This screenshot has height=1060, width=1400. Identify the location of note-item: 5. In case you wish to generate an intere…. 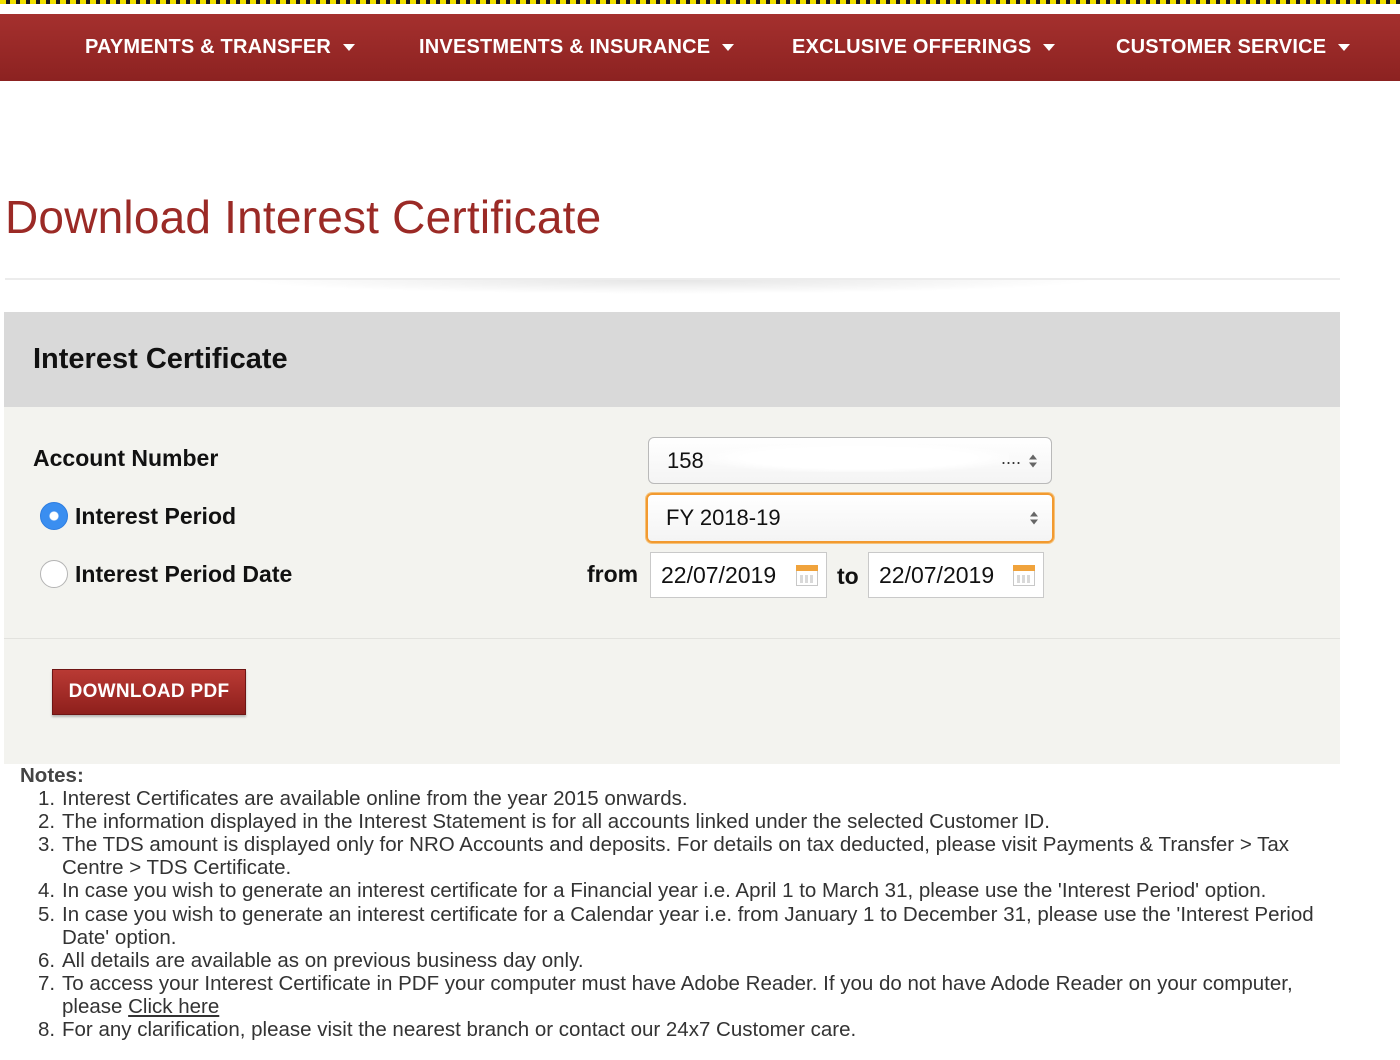
(676, 925).